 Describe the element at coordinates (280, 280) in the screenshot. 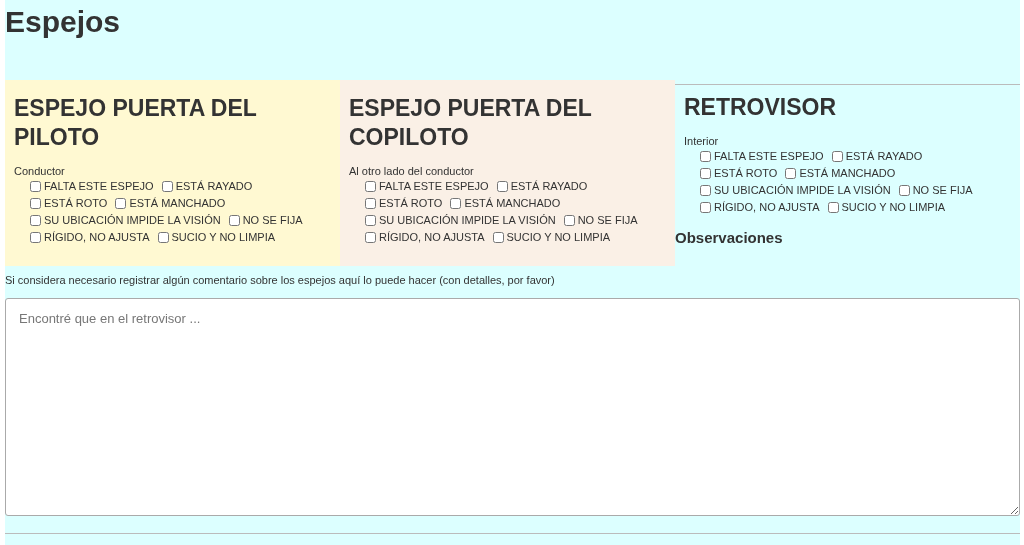

I see `hint-text: Si considera necesario registrar algún comentario sobre los espejos aquí lo puede hacer (con detalles, por favor)` at that location.